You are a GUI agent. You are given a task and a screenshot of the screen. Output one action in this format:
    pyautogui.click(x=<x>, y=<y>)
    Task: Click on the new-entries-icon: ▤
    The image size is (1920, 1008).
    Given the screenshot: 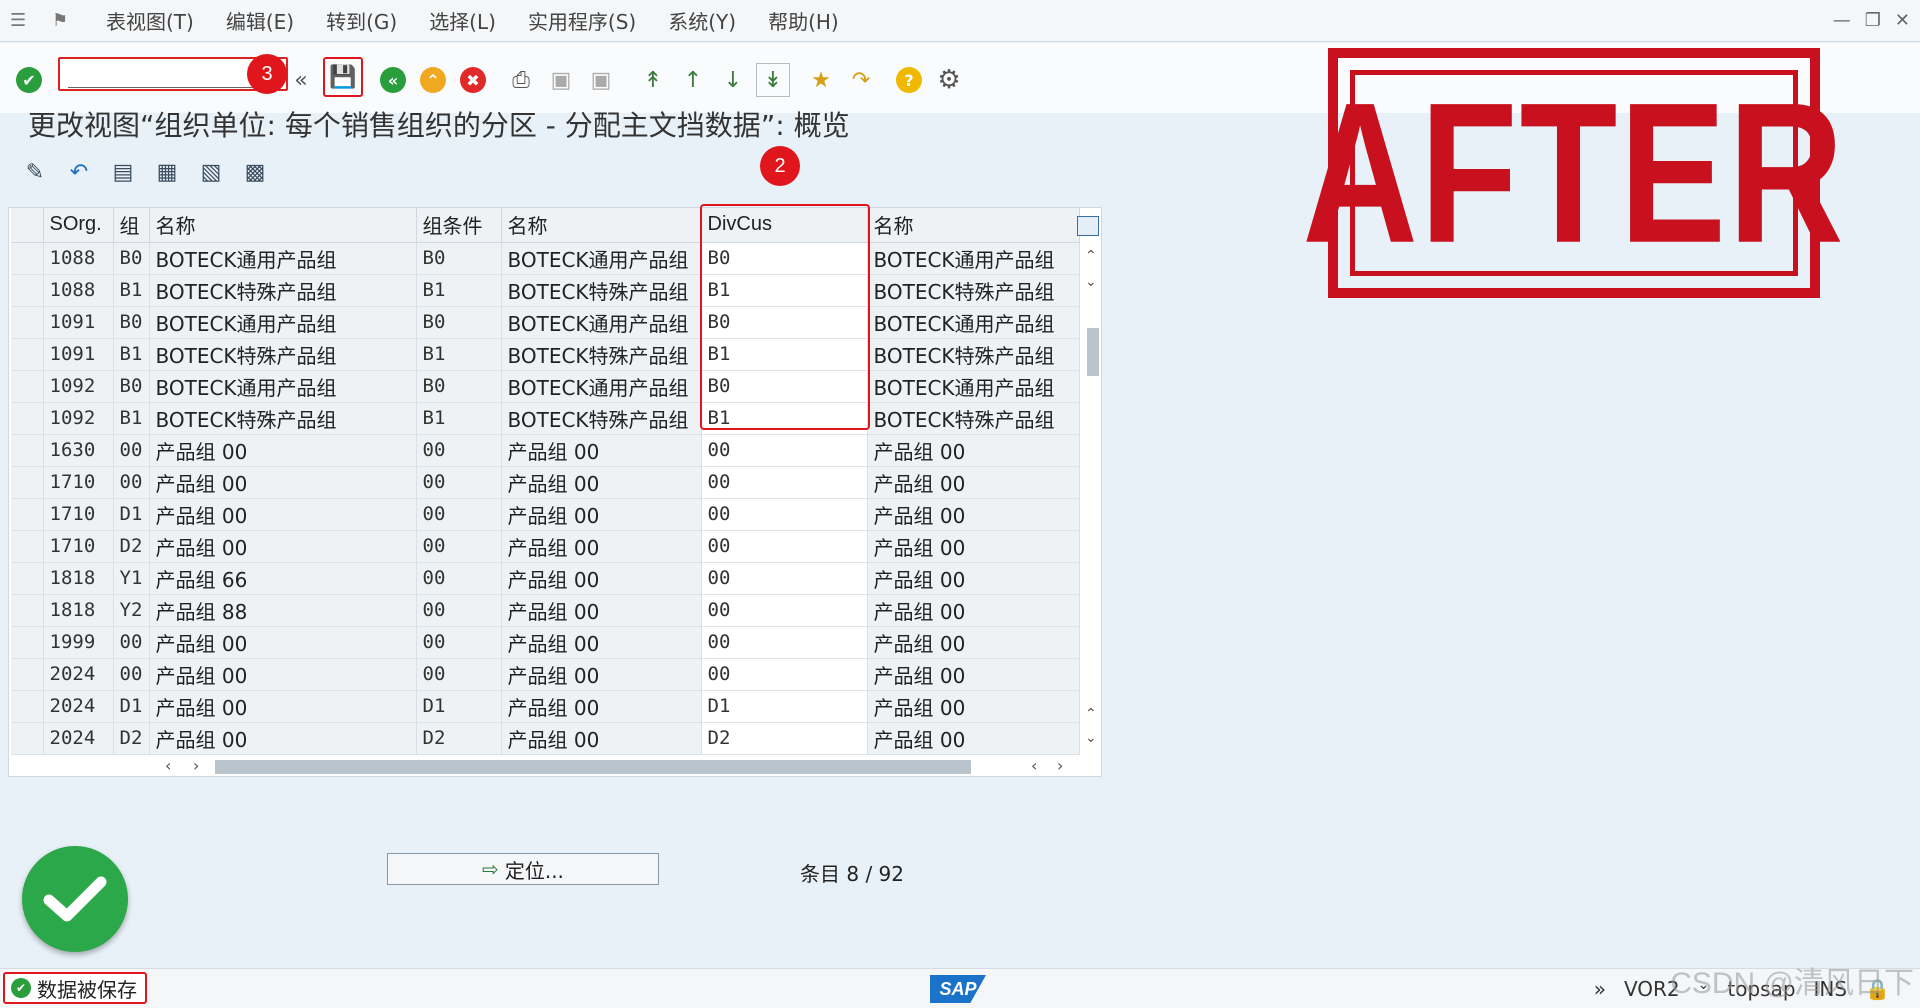 What is the action you would take?
    pyautogui.click(x=123, y=172)
    